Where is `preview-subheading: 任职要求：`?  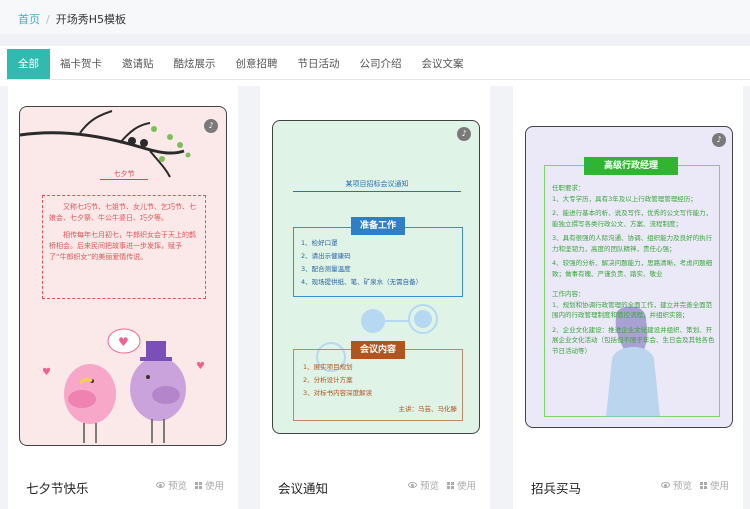 preview-subheading: 任职要求： is located at coordinates (568, 188).